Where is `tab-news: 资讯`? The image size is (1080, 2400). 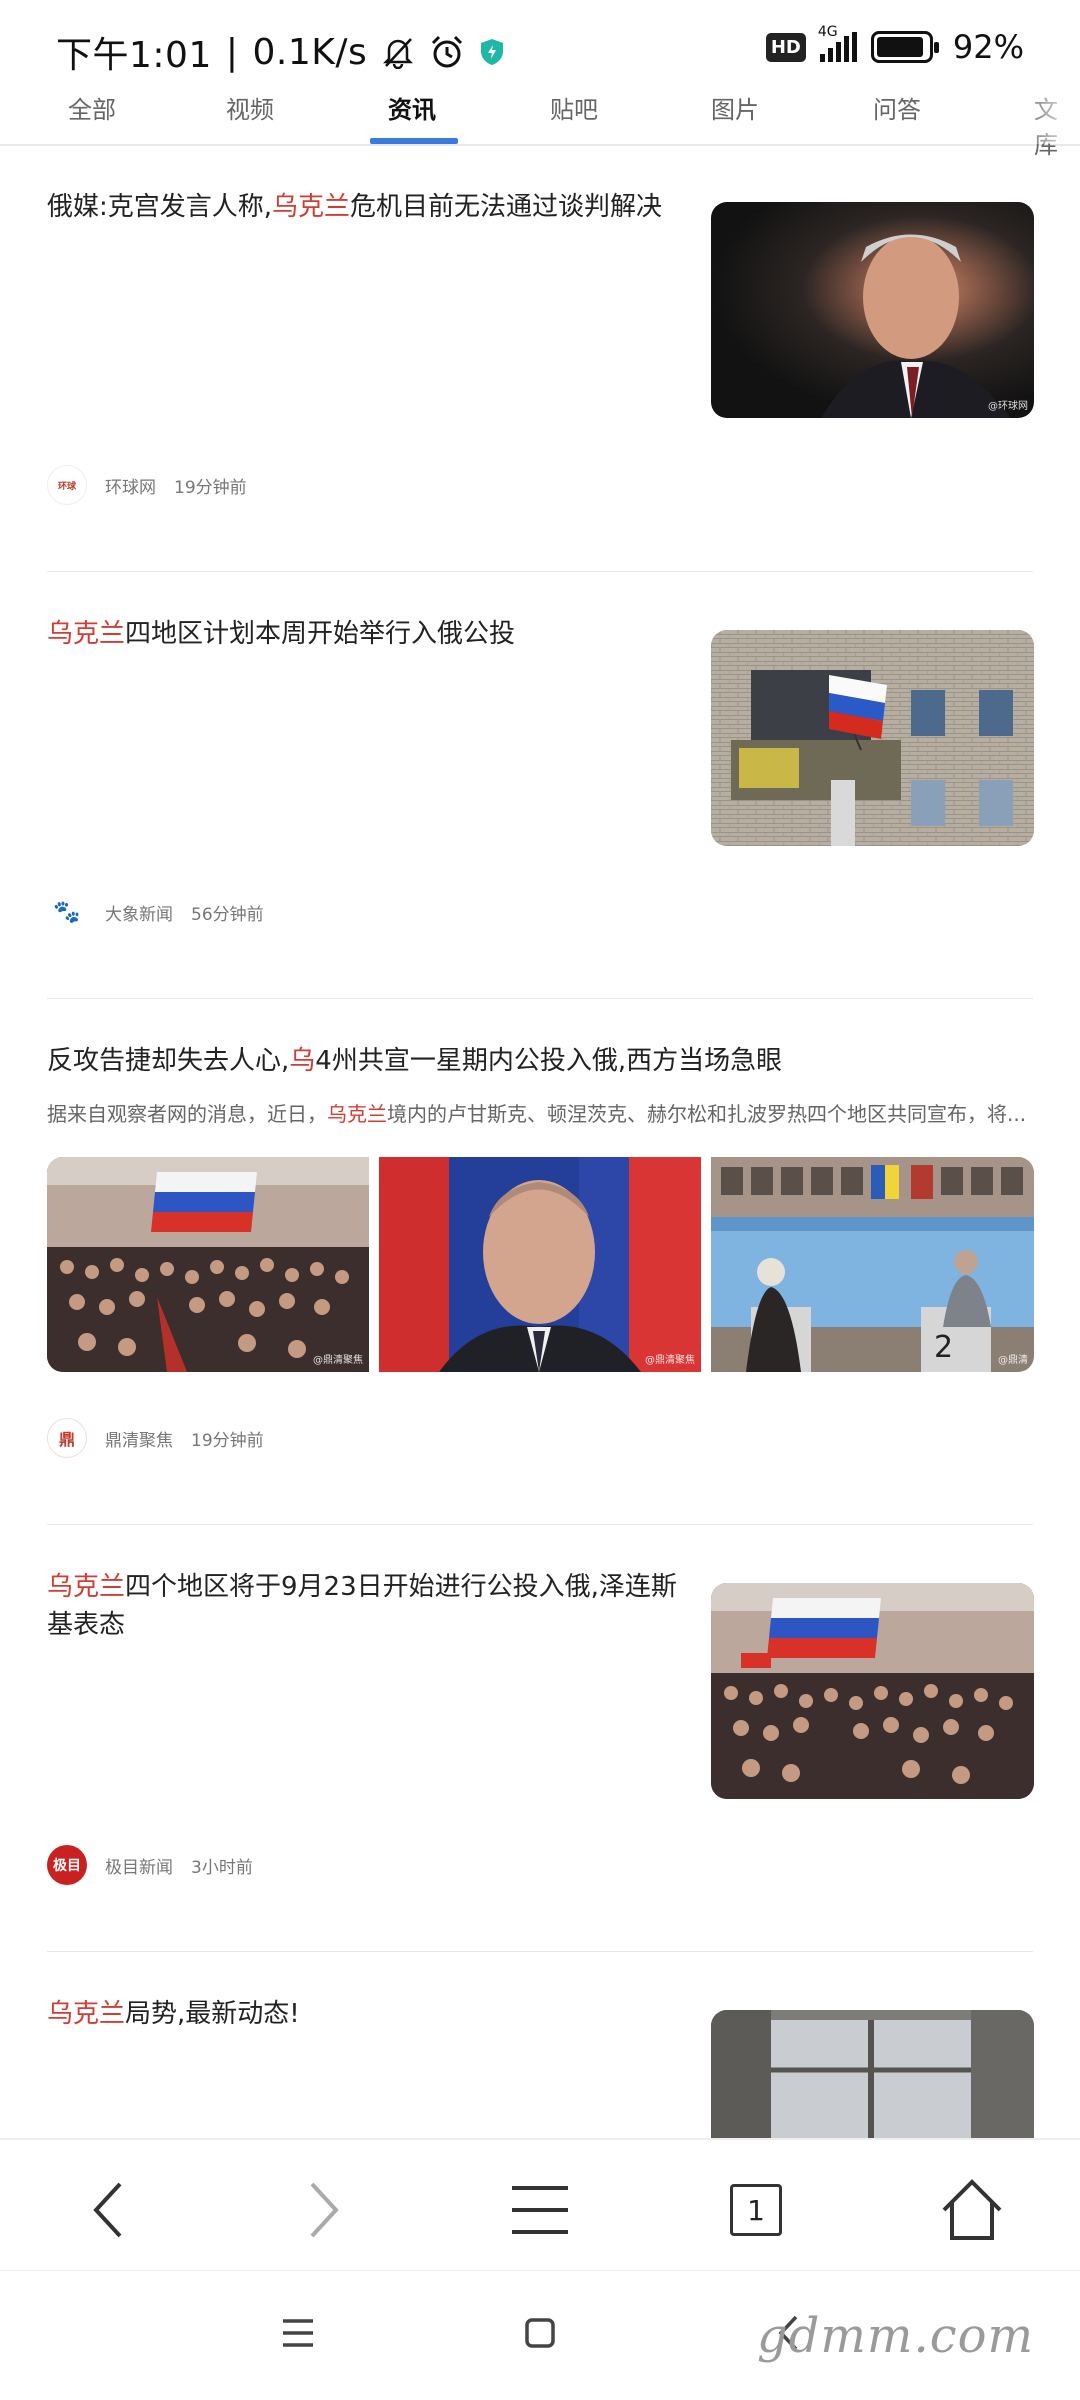 tab-news: 资讯 is located at coordinates (412, 107).